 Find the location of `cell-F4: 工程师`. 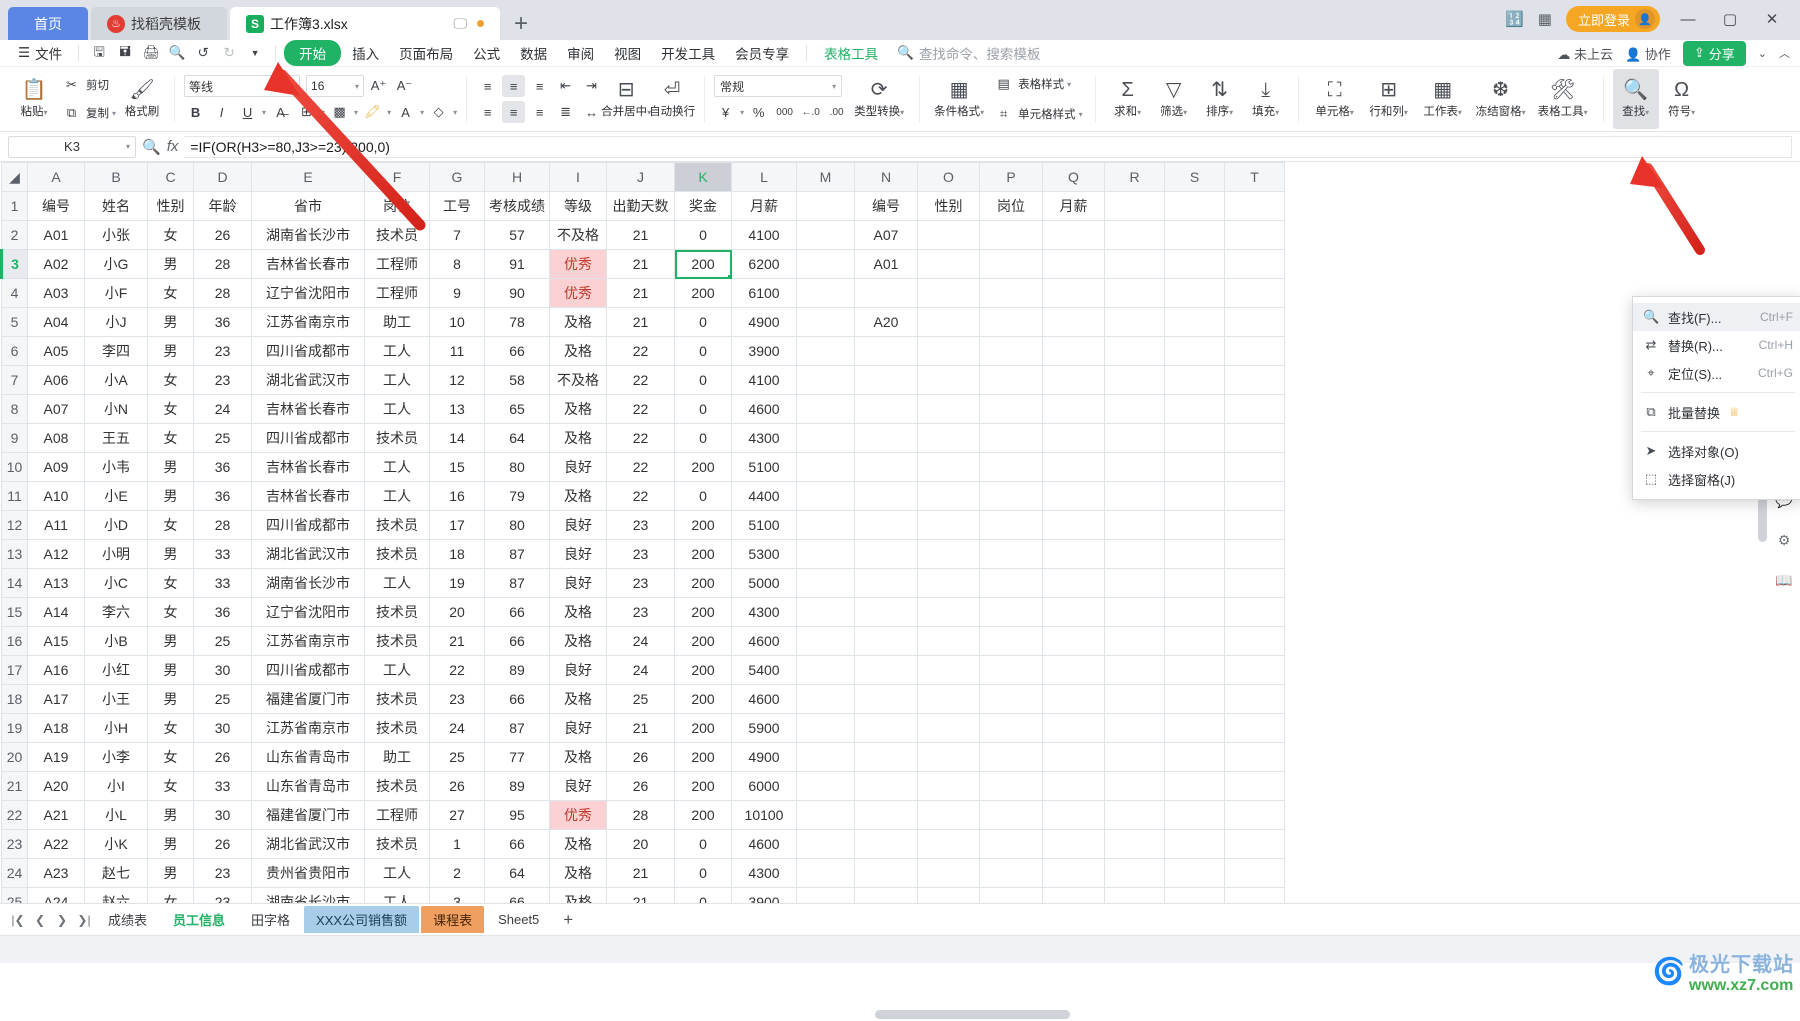

cell-F4: 工程师 is located at coordinates (397, 293).